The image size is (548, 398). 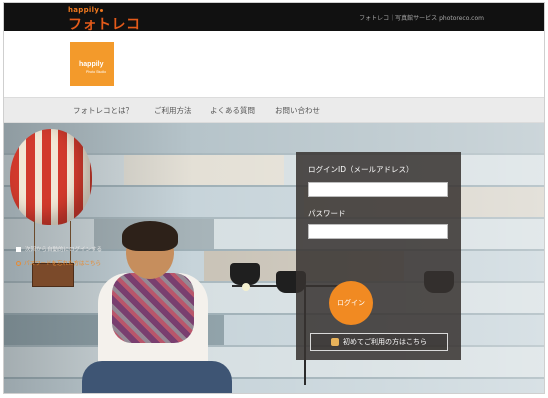 I want to click on studio-logo-text: happily, so click(x=91, y=64).